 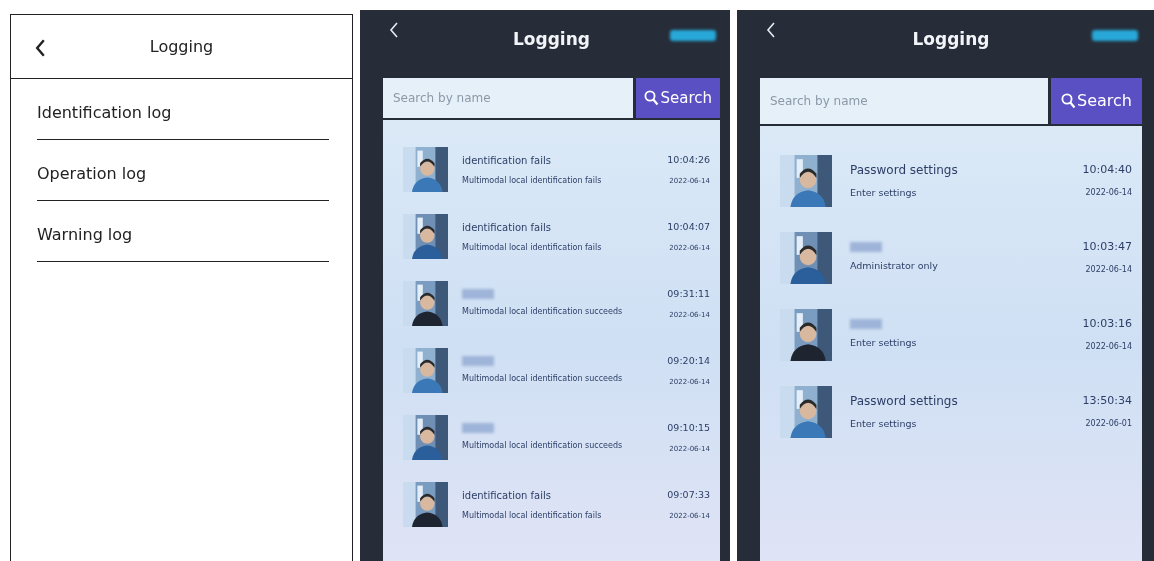 I want to click on back-icon, so click(x=40, y=48).